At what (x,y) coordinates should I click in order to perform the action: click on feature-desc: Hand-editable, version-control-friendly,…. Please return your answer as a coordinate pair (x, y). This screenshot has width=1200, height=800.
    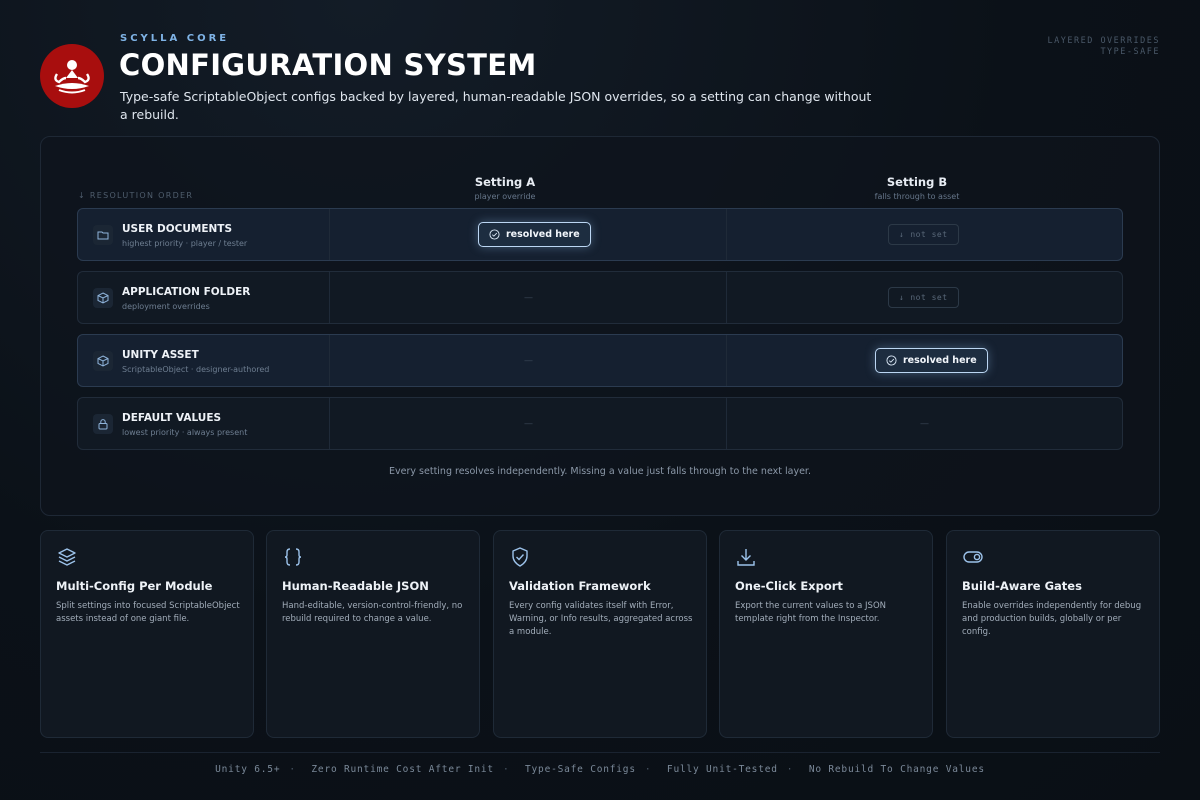
    Looking at the image, I should click on (372, 612).